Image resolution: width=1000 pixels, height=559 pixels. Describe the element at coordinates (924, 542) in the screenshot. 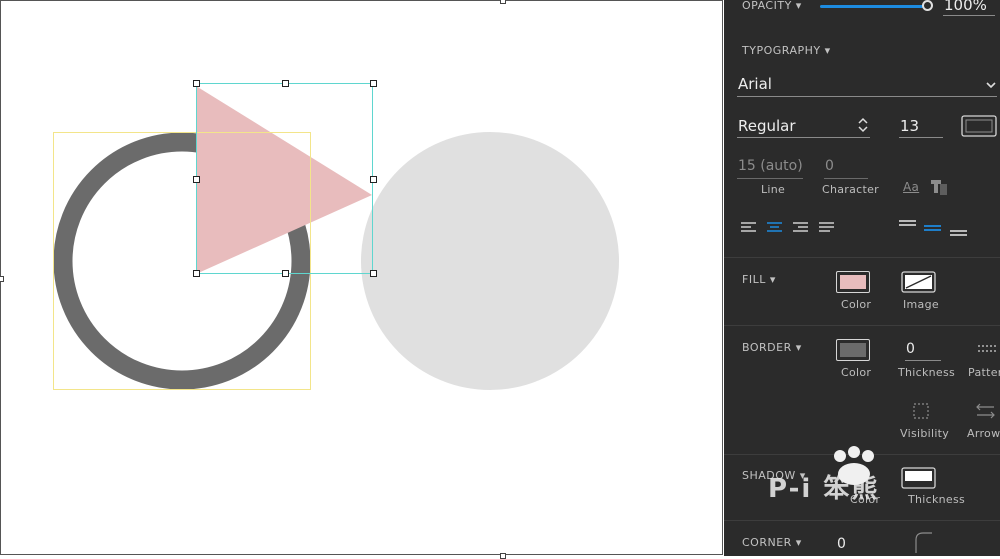

I see `corner-radius-icon` at that location.